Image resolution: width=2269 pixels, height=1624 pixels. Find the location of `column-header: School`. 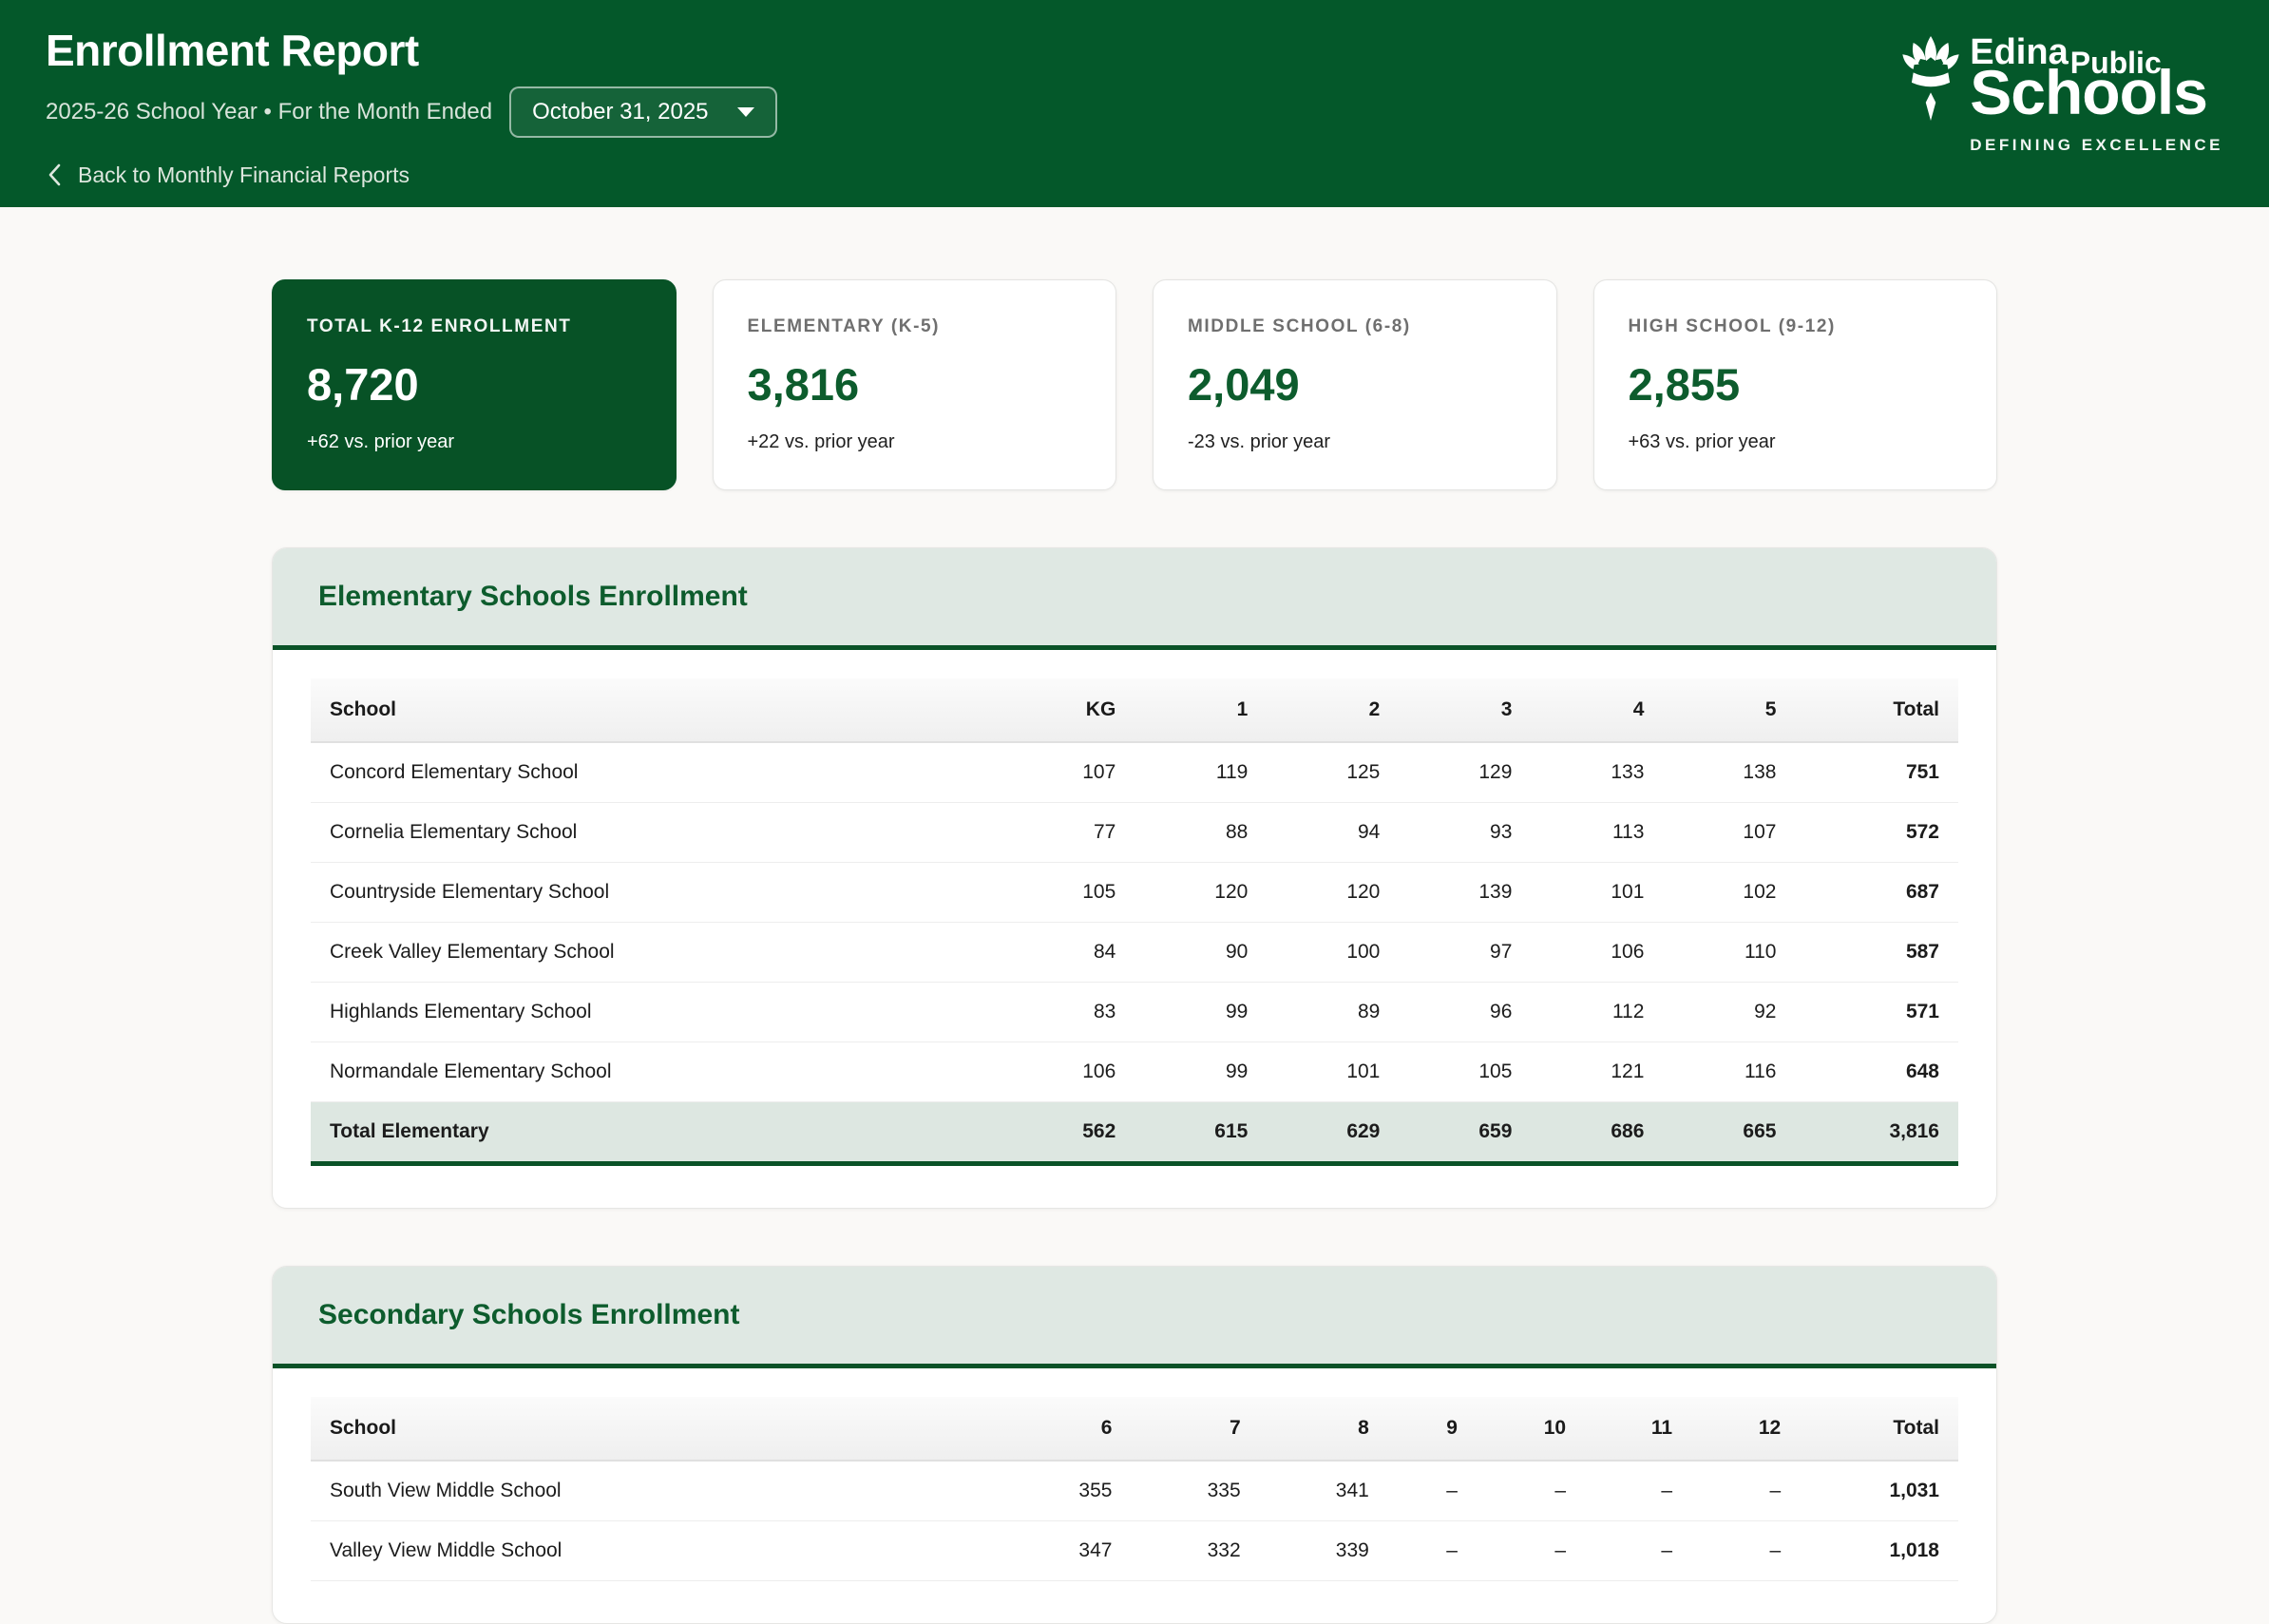

column-header: School is located at coordinates (657, 1429).